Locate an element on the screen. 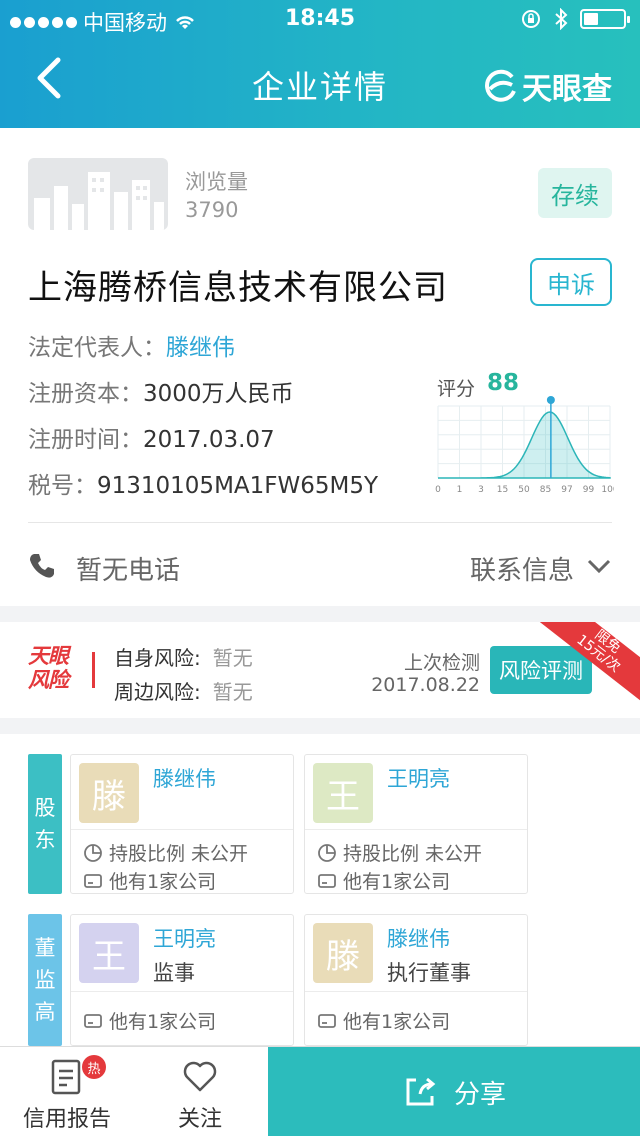 The width and height of the screenshot is (640, 1136). share-label: 分享 is located at coordinates (479, 1094).